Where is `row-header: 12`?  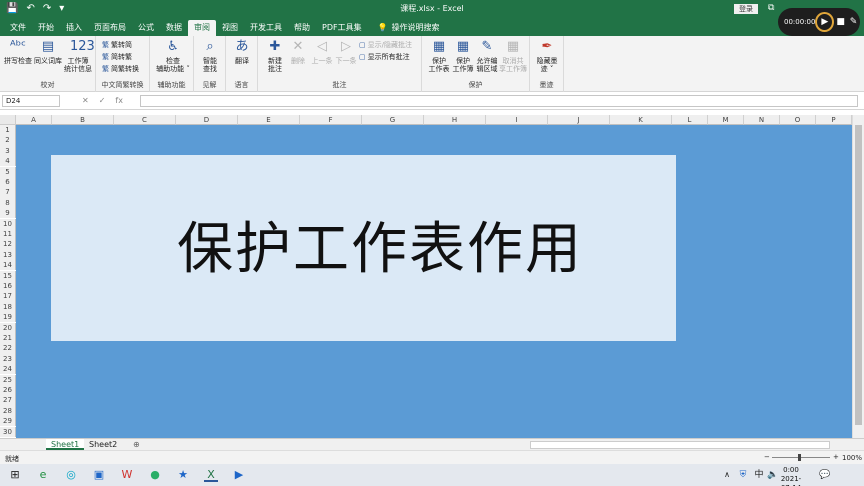 row-header: 12 is located at coordinates (8, 244).